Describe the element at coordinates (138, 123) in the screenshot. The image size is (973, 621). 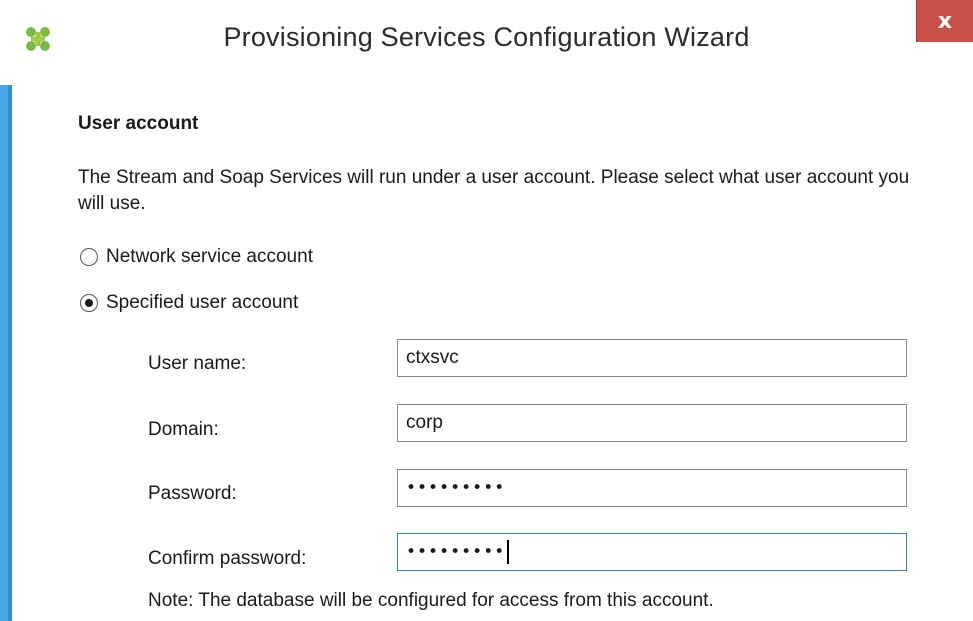
I see `section-heading: User account` at that location.